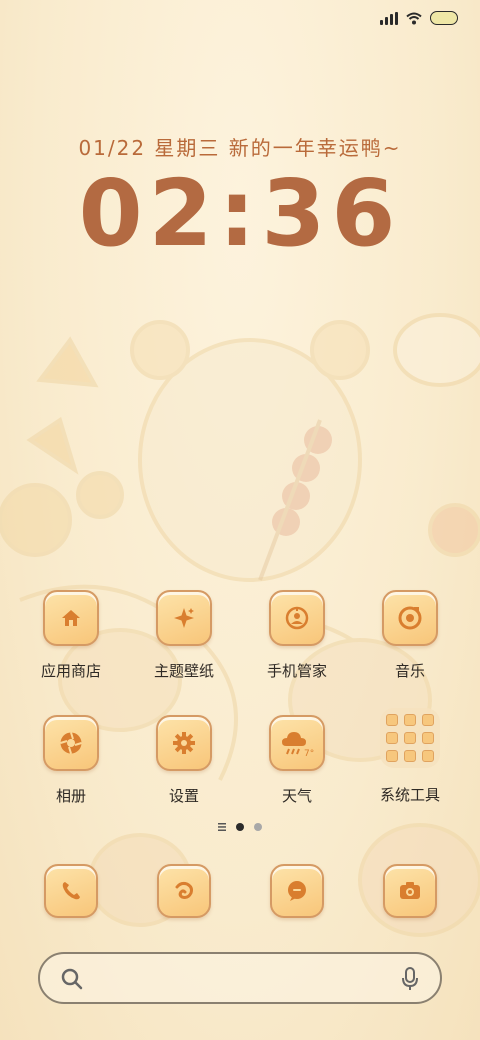 This screenshot has width=480, height=1040. I want to click on app-label: 应用商店, so click(70, 671).